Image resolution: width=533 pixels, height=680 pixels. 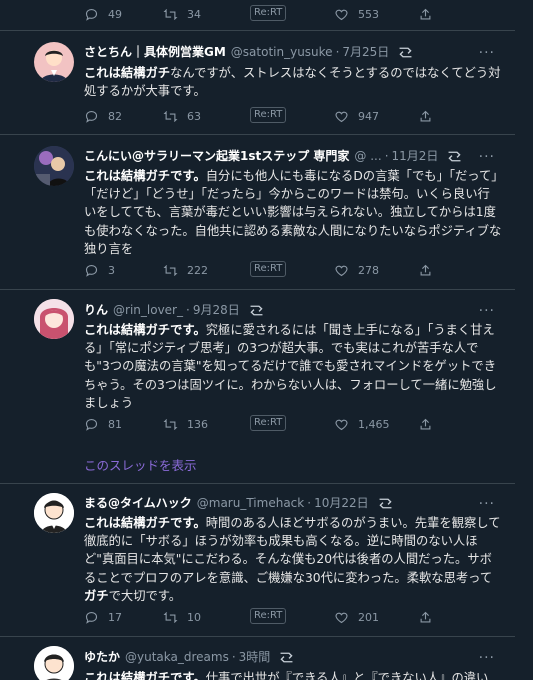 I want to click on retweet-button: 63, so click(x=182, y=116).